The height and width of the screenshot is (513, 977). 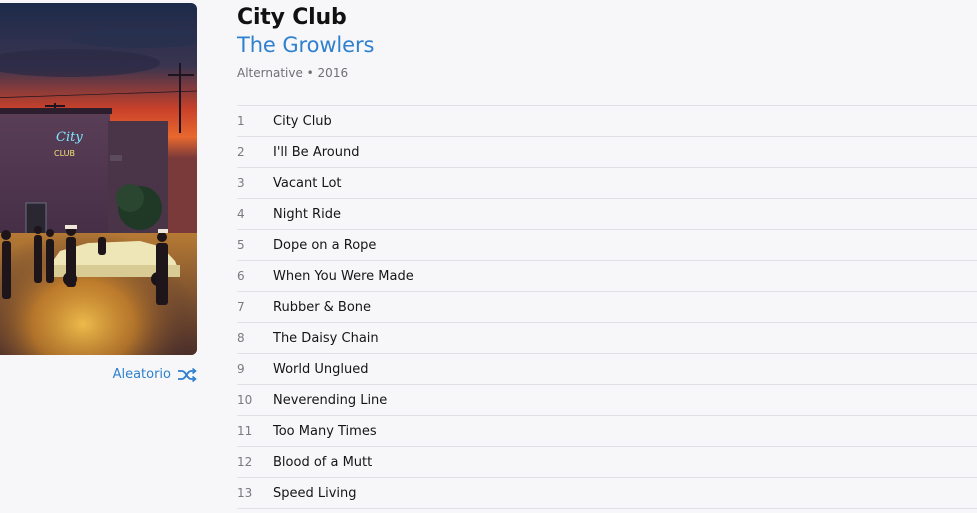 I want to click on track-number: 2, so click(x=241, y=152).